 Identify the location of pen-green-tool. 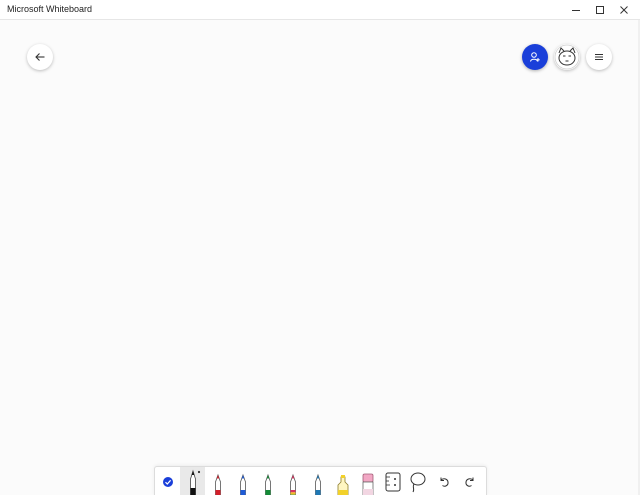
(267, 481).